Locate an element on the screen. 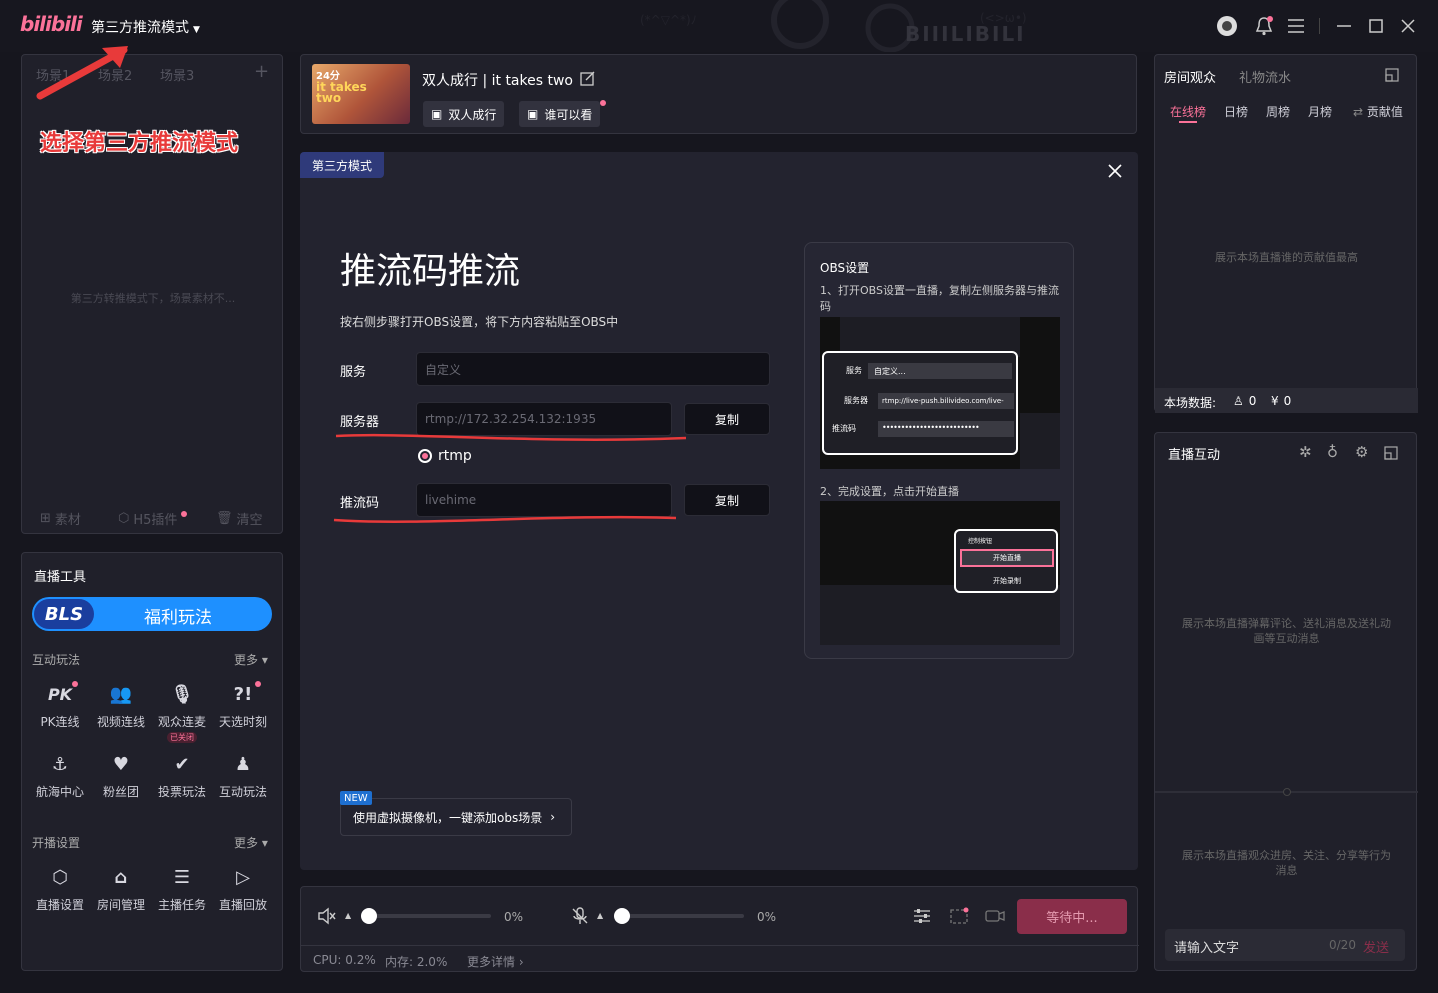 The width and height of the screenshot is (1438, 993). broadcast-more-link: 更多 ▾ is located at coordinates (251, 842).